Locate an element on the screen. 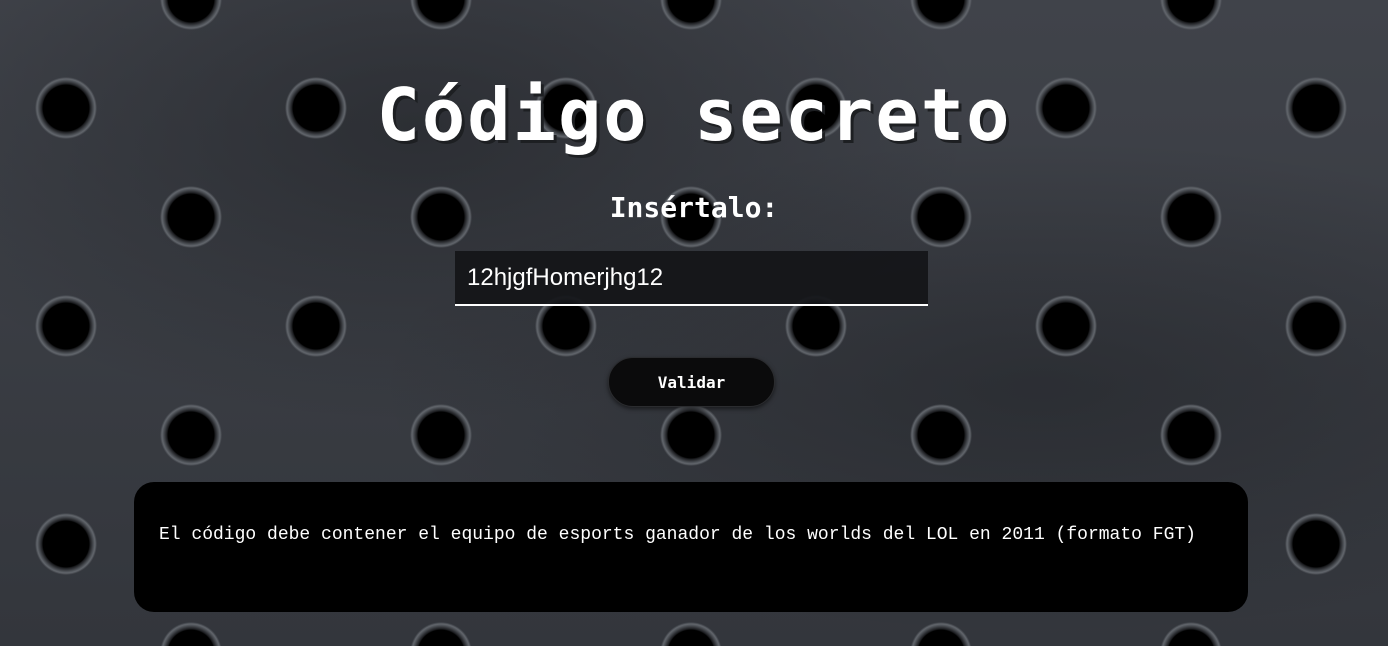 This screenshot has width=1388, height=646. secret-code-input is located at coordinates (691, 278).